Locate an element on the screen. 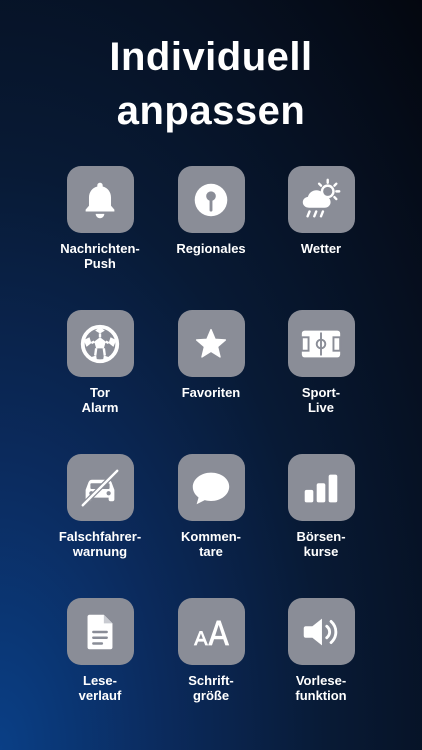 Image resolution: width=422 pixels, height=750 pixels. label-line-1: Wetter is located at coordinates (321, 248).